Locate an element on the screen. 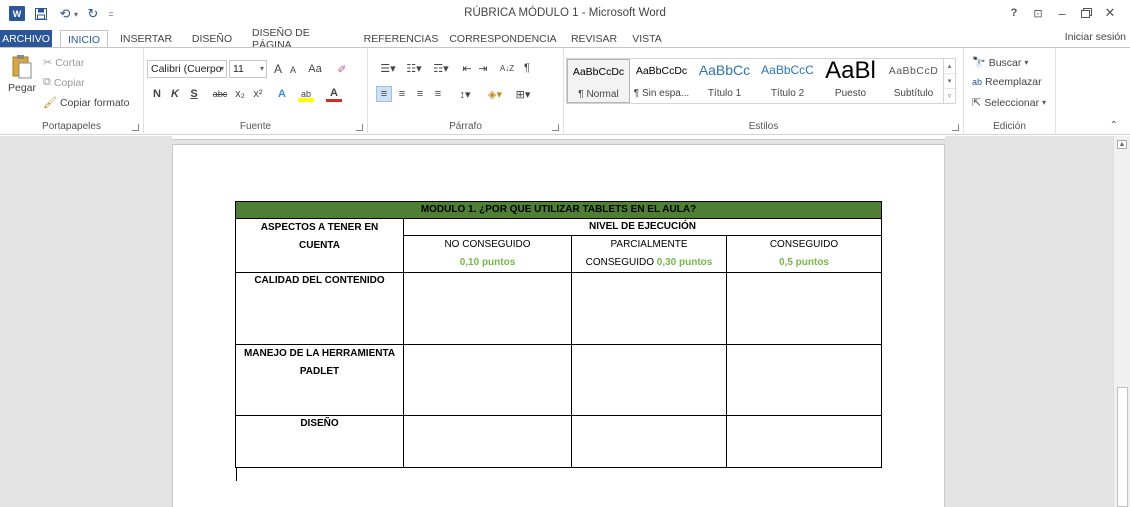 The width and height of the screenshot is (1130, 507). minimize-button: – is located at coordinates (1062, 13).